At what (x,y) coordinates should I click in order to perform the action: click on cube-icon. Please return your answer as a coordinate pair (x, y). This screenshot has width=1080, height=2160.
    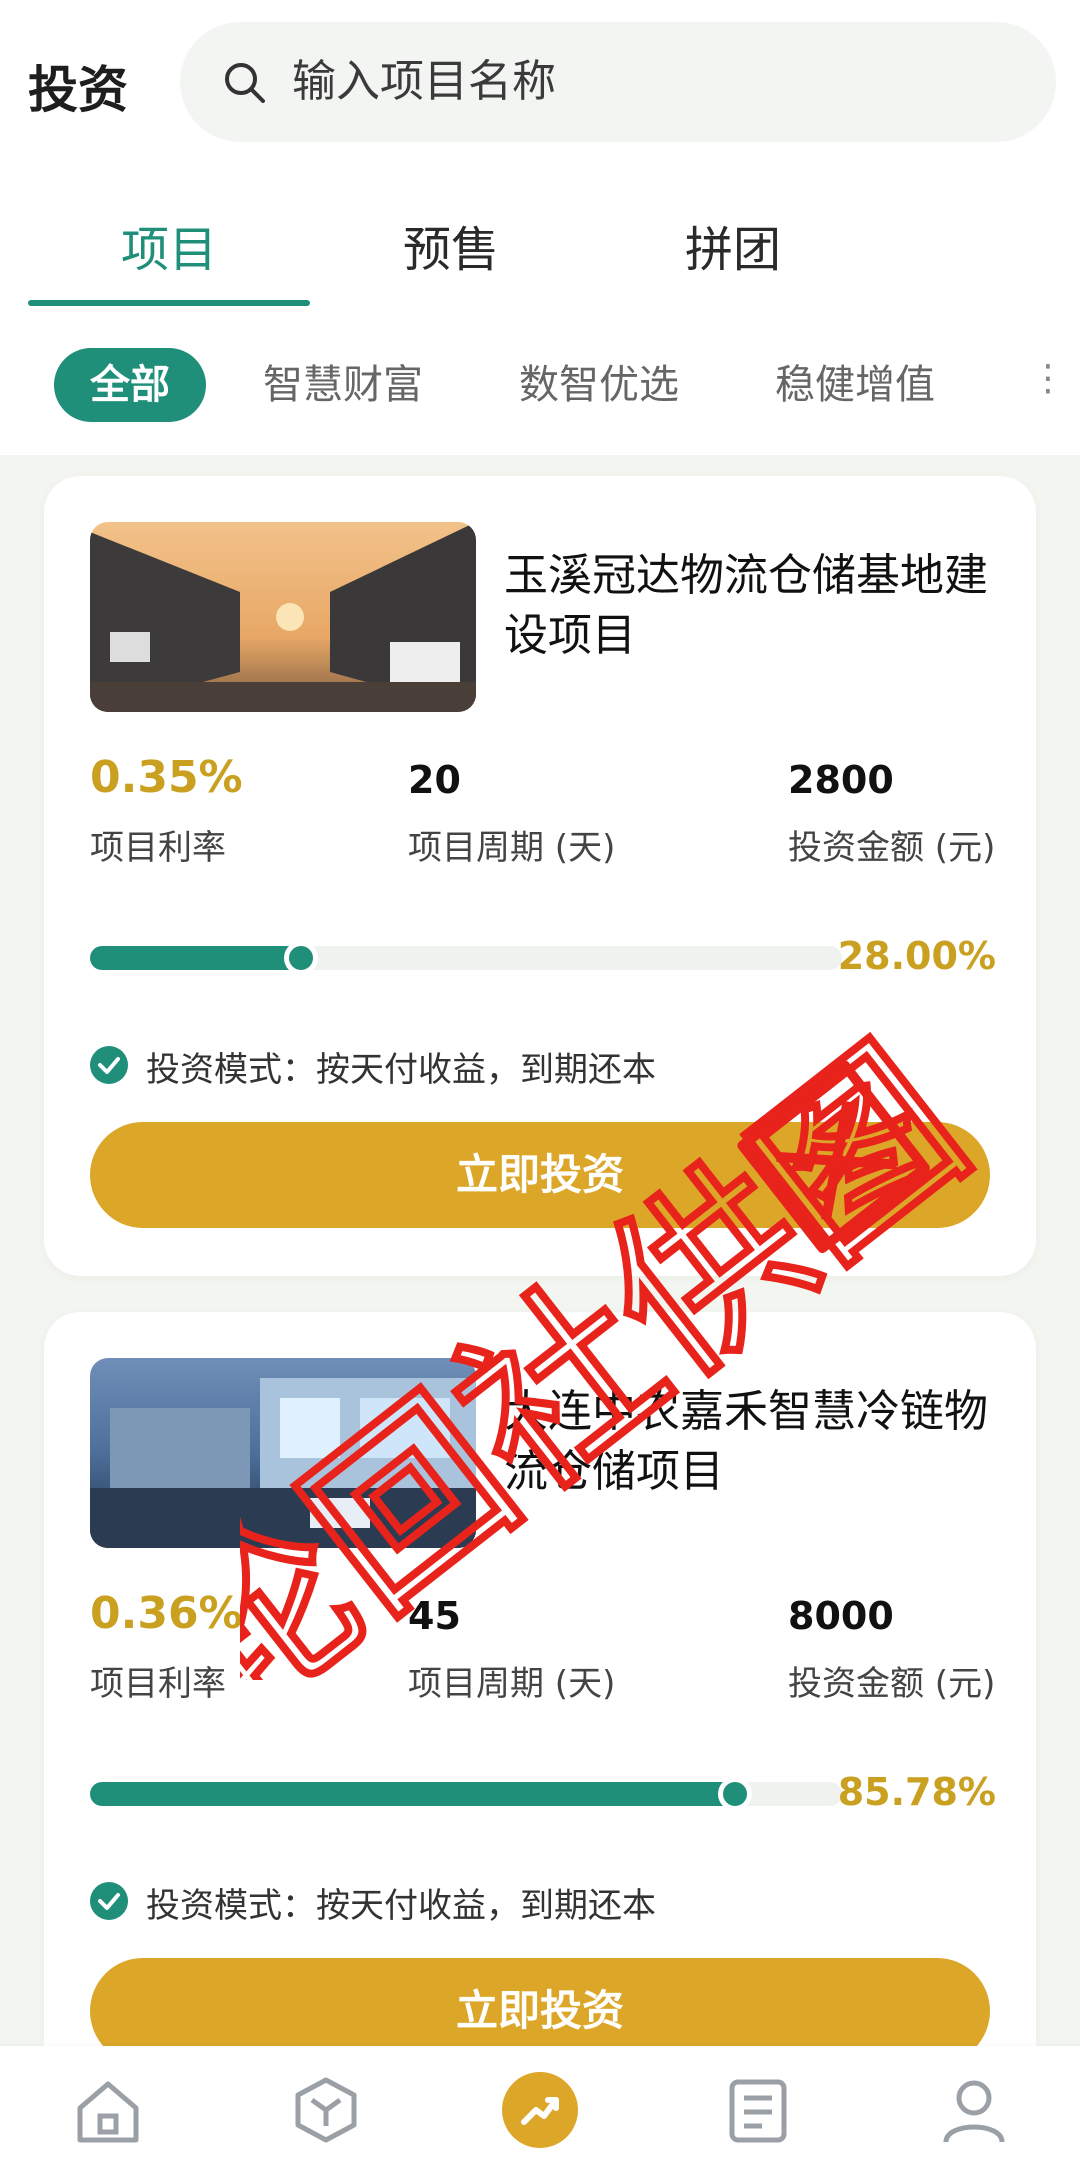
    Looking at the image, I should click on (326, 2110).